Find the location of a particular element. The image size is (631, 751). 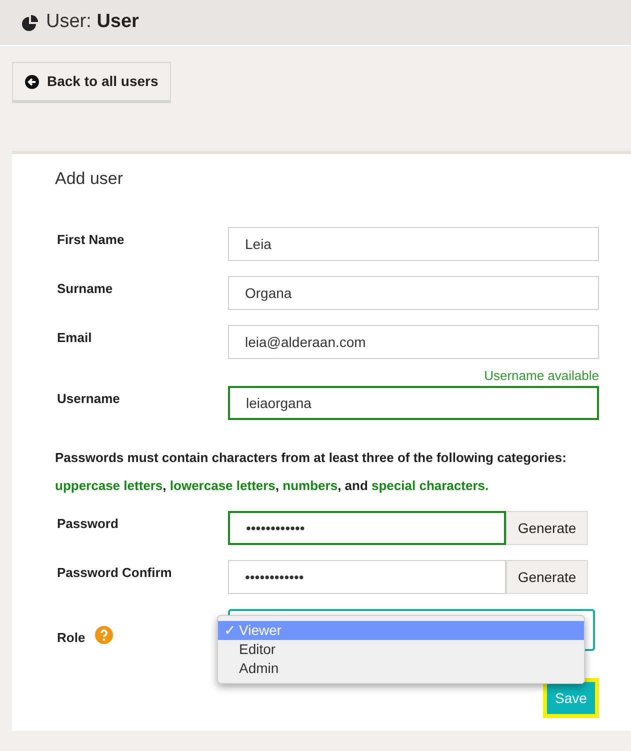

page-title: User is located at coordinates (92, 22).